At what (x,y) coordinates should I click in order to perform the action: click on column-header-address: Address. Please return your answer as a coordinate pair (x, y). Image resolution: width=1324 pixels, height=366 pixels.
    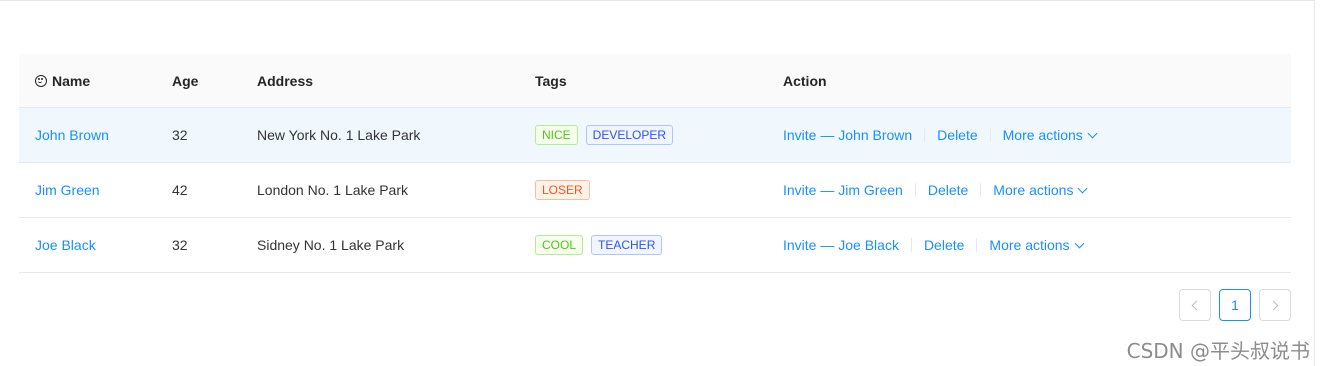
    Looking at the image, I should click on (396, 81).